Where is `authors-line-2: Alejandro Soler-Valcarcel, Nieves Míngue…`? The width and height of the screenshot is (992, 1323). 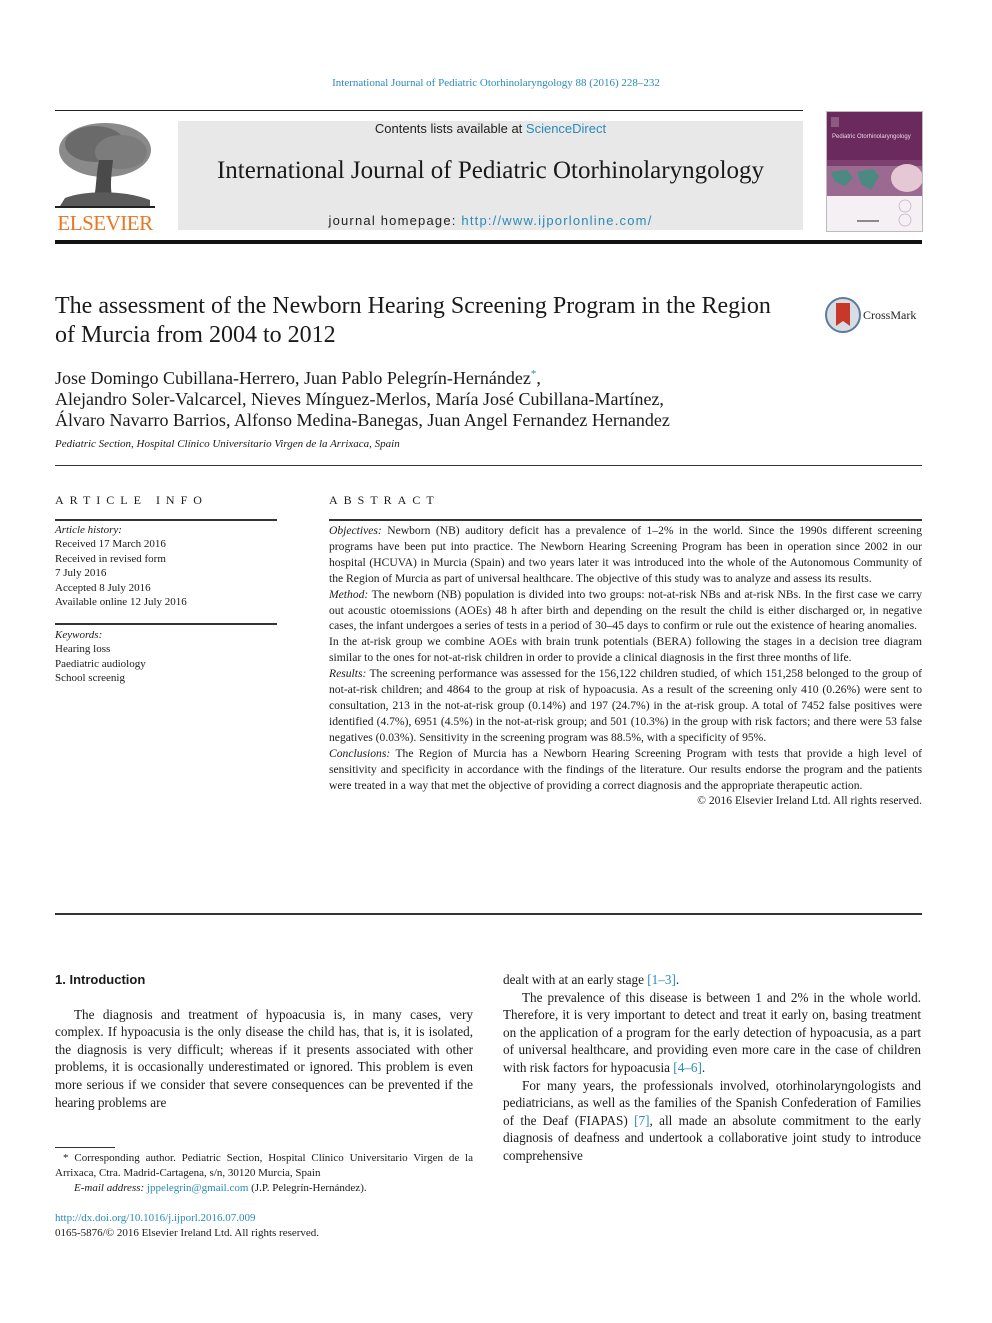 authors-line-2: Alejandro Soler-Valcarcel, Nieves Míngue… is located at coordinates (359, 399).